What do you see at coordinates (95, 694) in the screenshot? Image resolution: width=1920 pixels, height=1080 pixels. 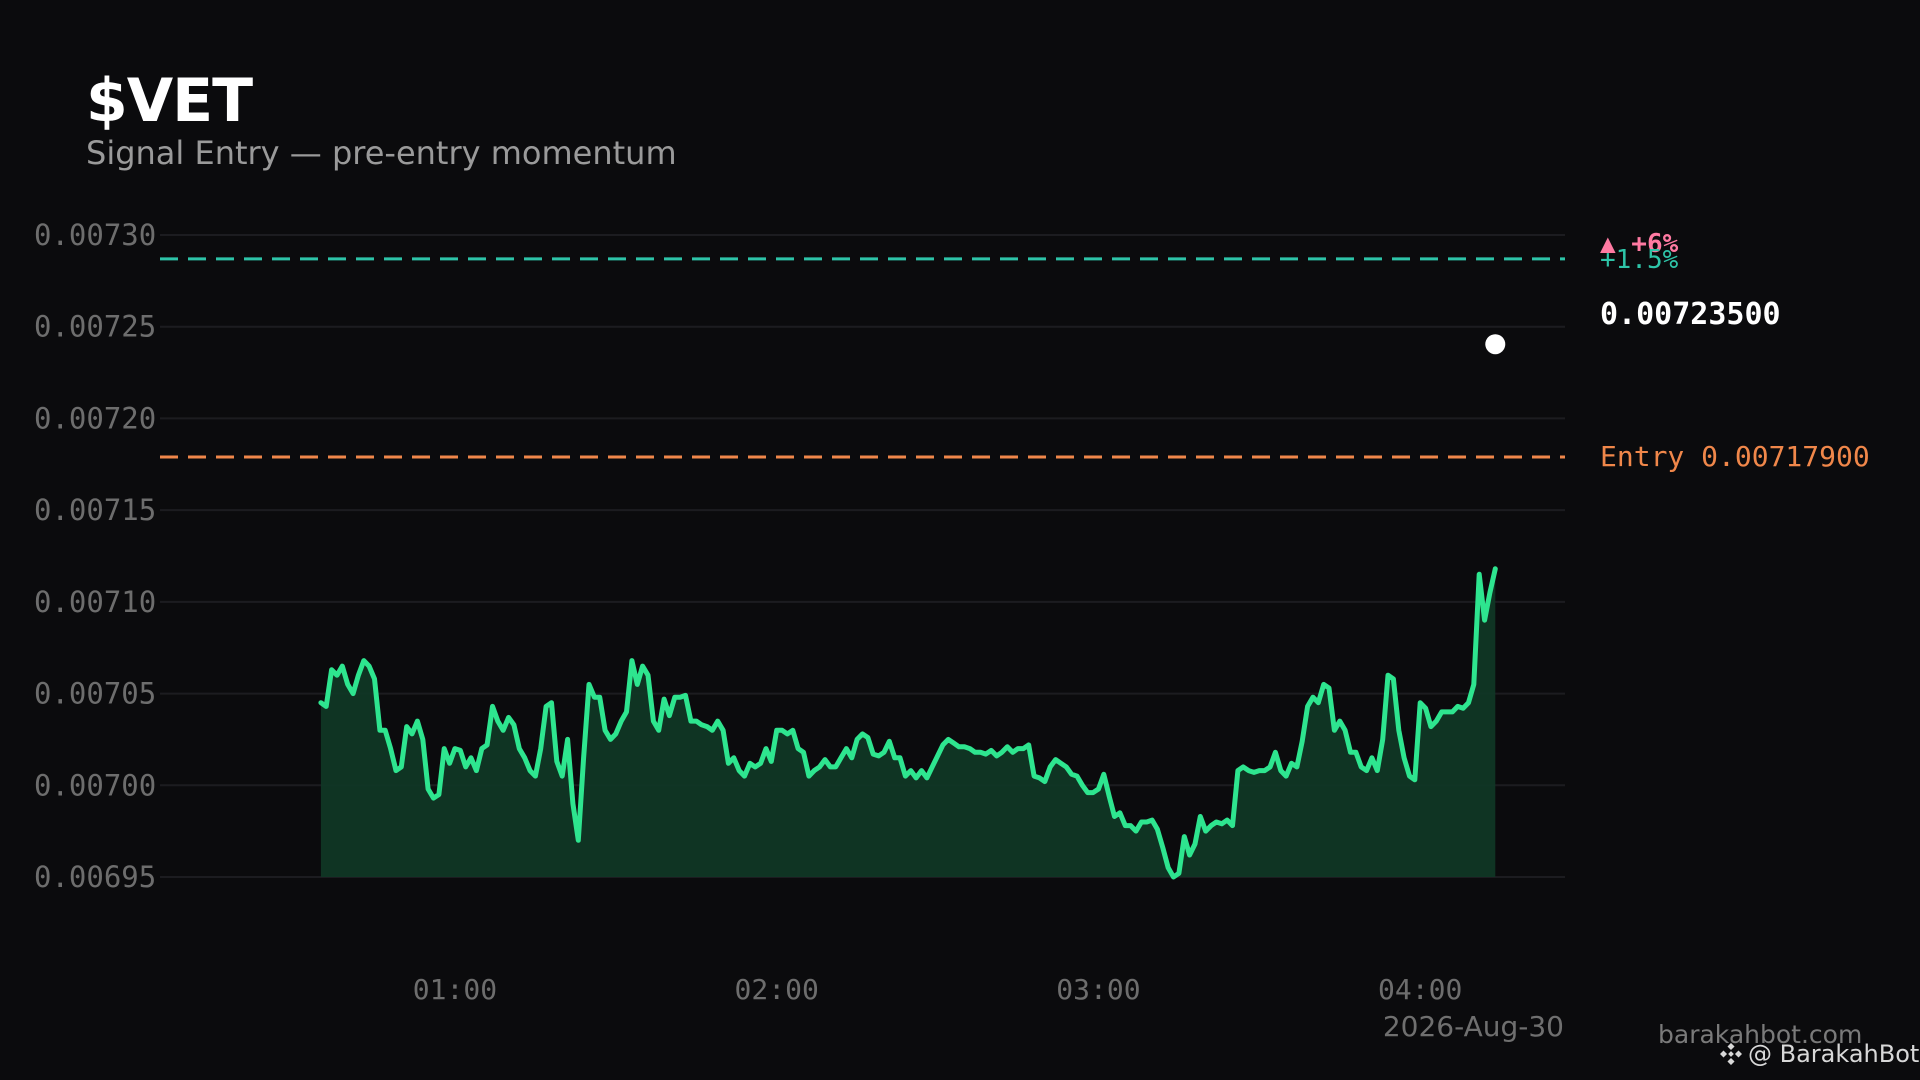 I see `y-tick-label: 0.00705` at bounding box center [95, 694].